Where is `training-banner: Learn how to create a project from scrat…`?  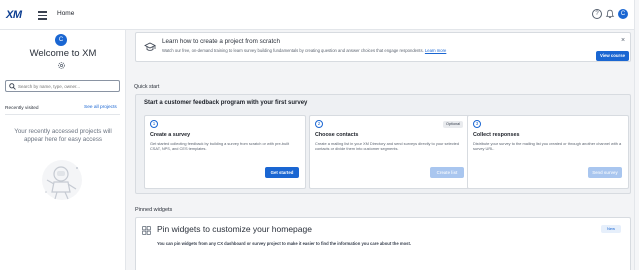
training-banner: Learn how to create a project from scrat… is located at coordinates (383, 47).